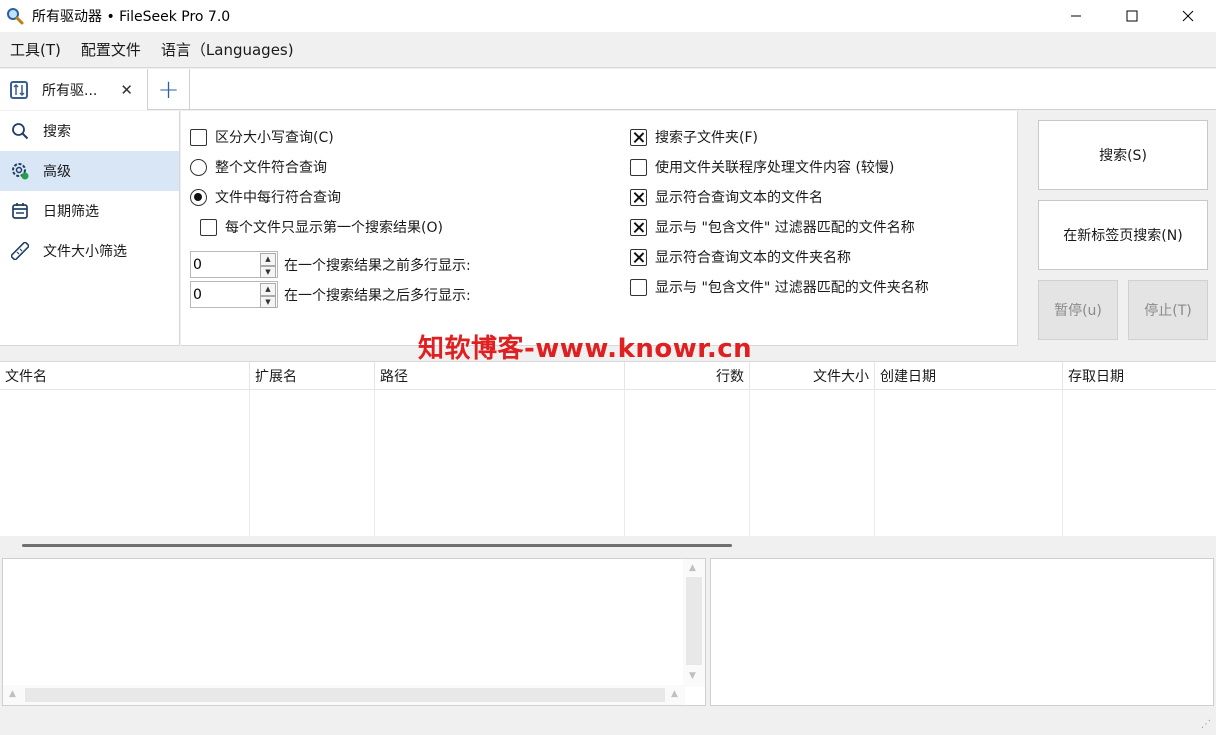 This screenshot has height=735, width=1216. Describe the element at coordinates (638, 197) in the screenshot. I see `show-matching-filenames-checkbox` at that location.